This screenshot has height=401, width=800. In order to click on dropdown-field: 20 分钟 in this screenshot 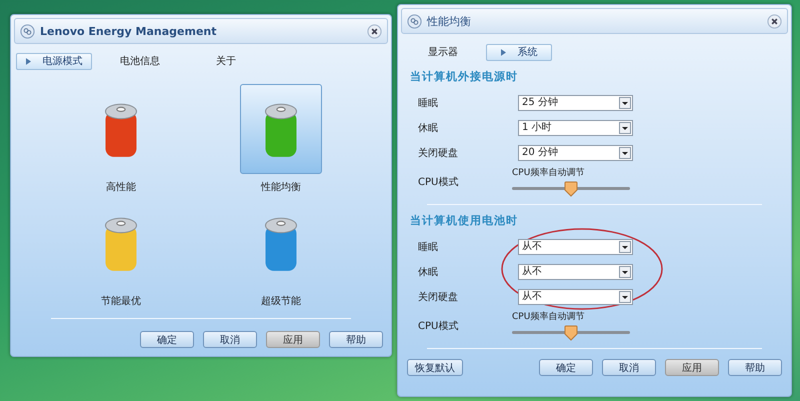, I will do `click(575, 152)`.